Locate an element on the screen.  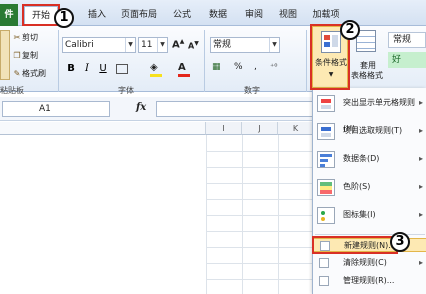
column-header-strip is located at coordinates (103, 128).